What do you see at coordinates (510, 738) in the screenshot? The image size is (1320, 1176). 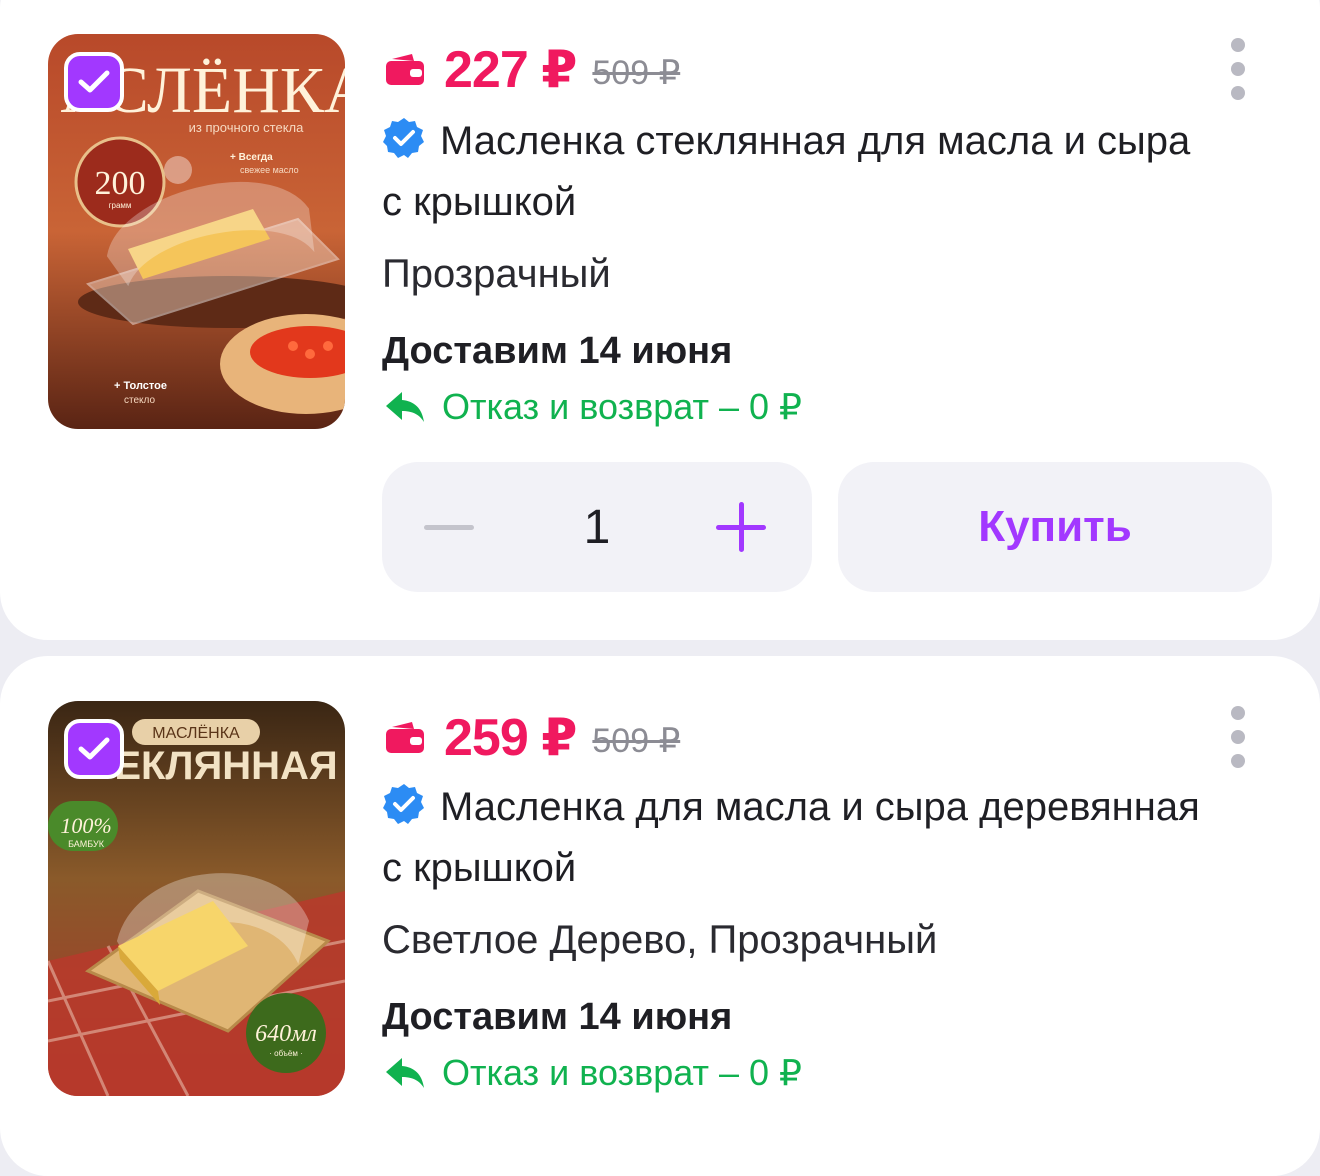 I see `current-price: 259 ₽` at bounding box center [510, 738].